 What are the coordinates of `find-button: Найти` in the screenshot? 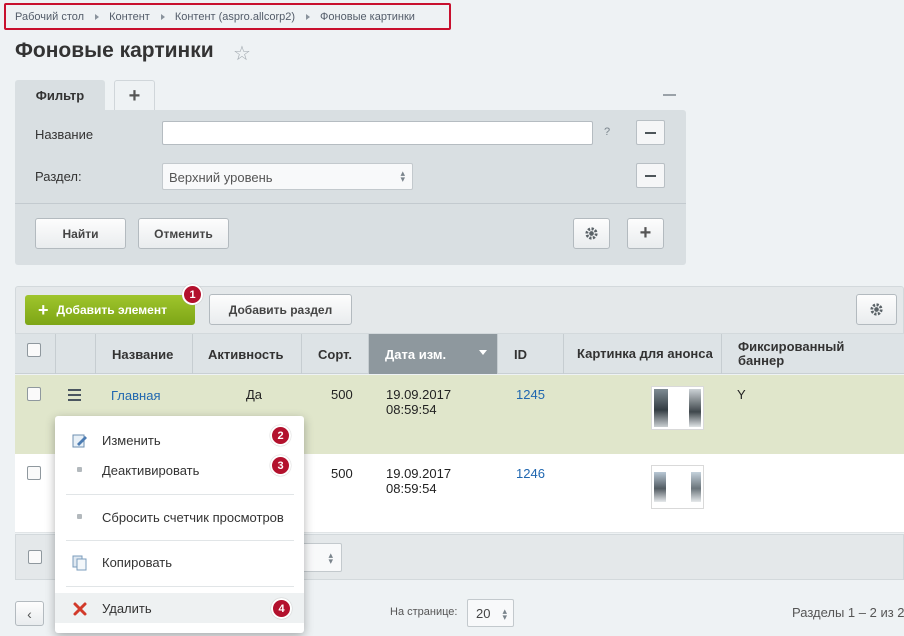 It's located at (80, 233).